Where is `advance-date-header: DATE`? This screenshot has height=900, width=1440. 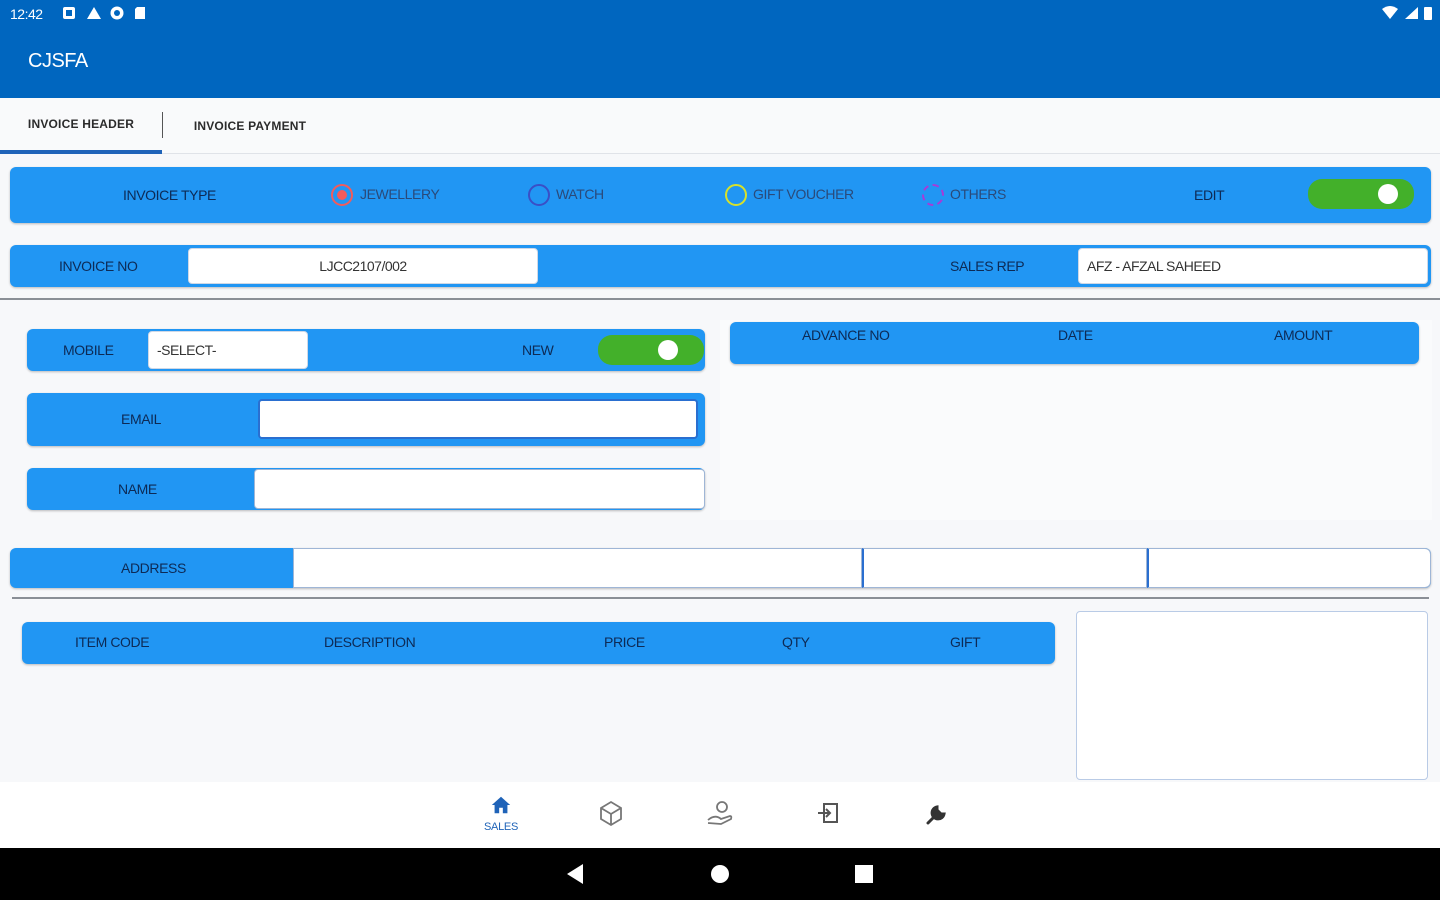 advance-date-header: DATE is located at coordinates (1075, 335).